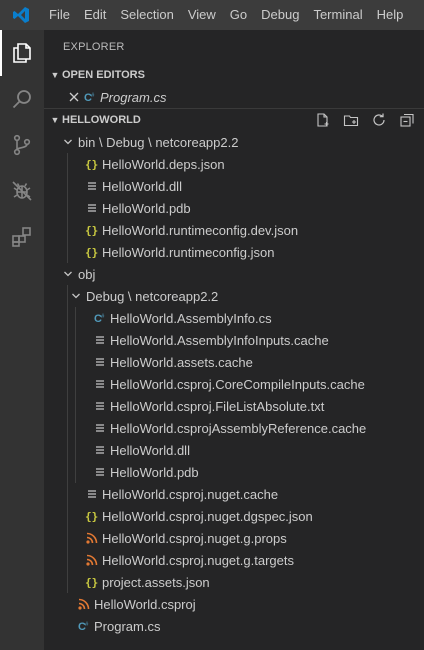  Describe the element at coordinates (234, 274) in the screenshot. I see `tree-folder: obj` at that location.